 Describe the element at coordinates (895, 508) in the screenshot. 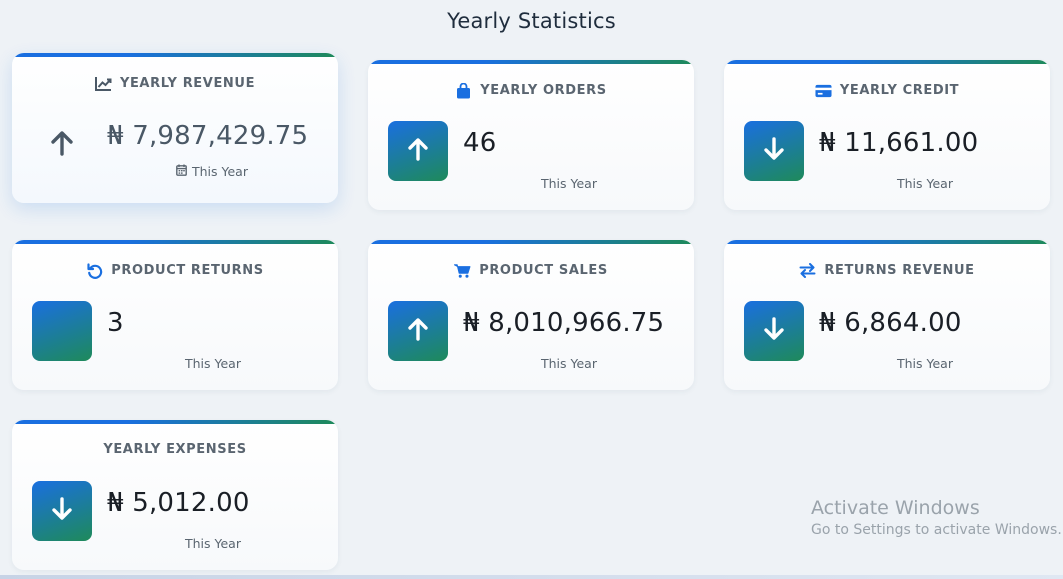

I see `watermark-title: Activate Windows` at that location.